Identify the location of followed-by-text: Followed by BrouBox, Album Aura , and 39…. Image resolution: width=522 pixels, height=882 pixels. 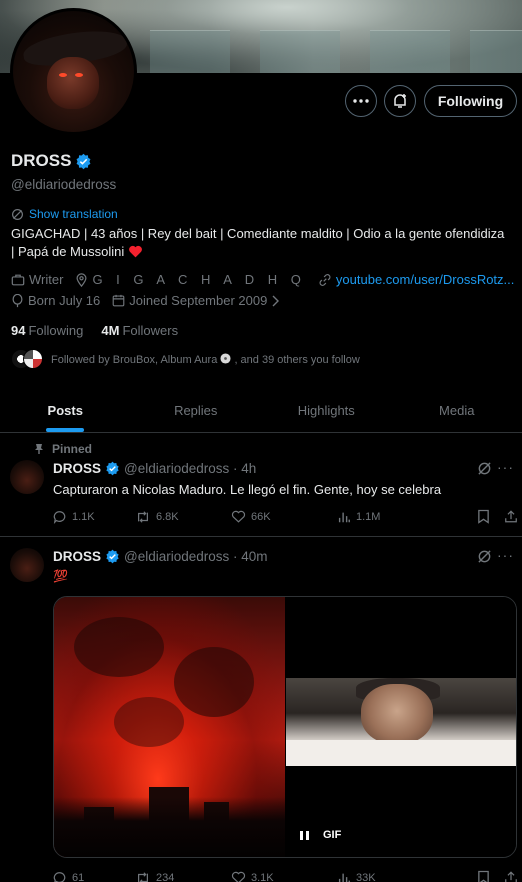
(205, 359).